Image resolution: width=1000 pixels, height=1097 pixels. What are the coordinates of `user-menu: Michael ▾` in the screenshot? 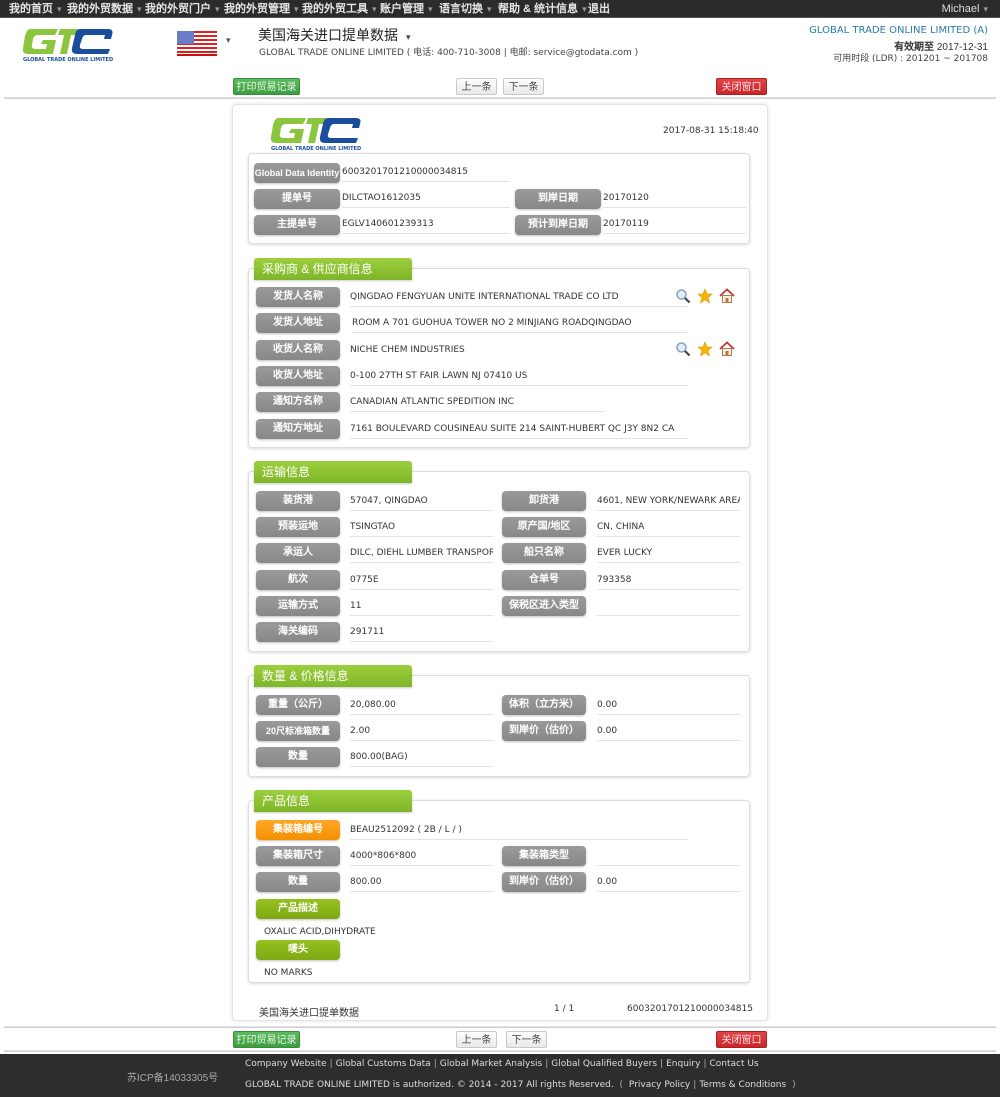 It's located at (965, 9).